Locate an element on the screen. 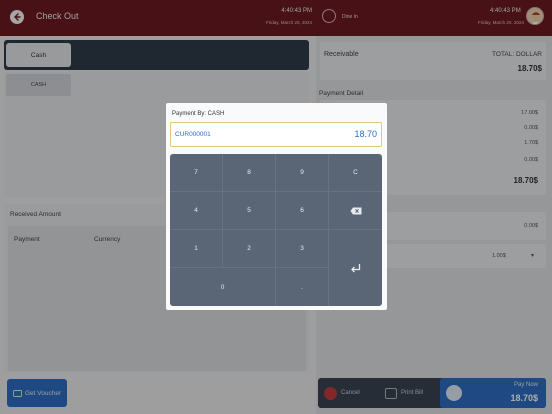  amount-input: CUR000001 18.70 is located at coordinates (276, 134).